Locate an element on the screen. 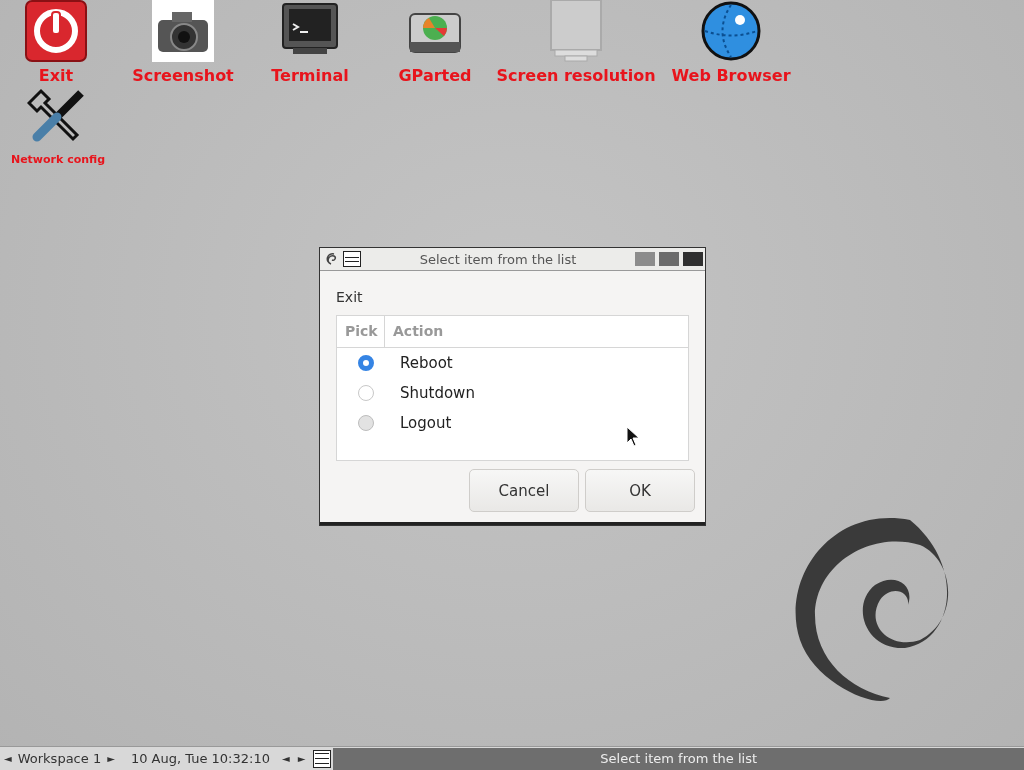 The width and height of the screenshot is (1024, 770). prompt-label: Exit is located at coordinates (350, 297).